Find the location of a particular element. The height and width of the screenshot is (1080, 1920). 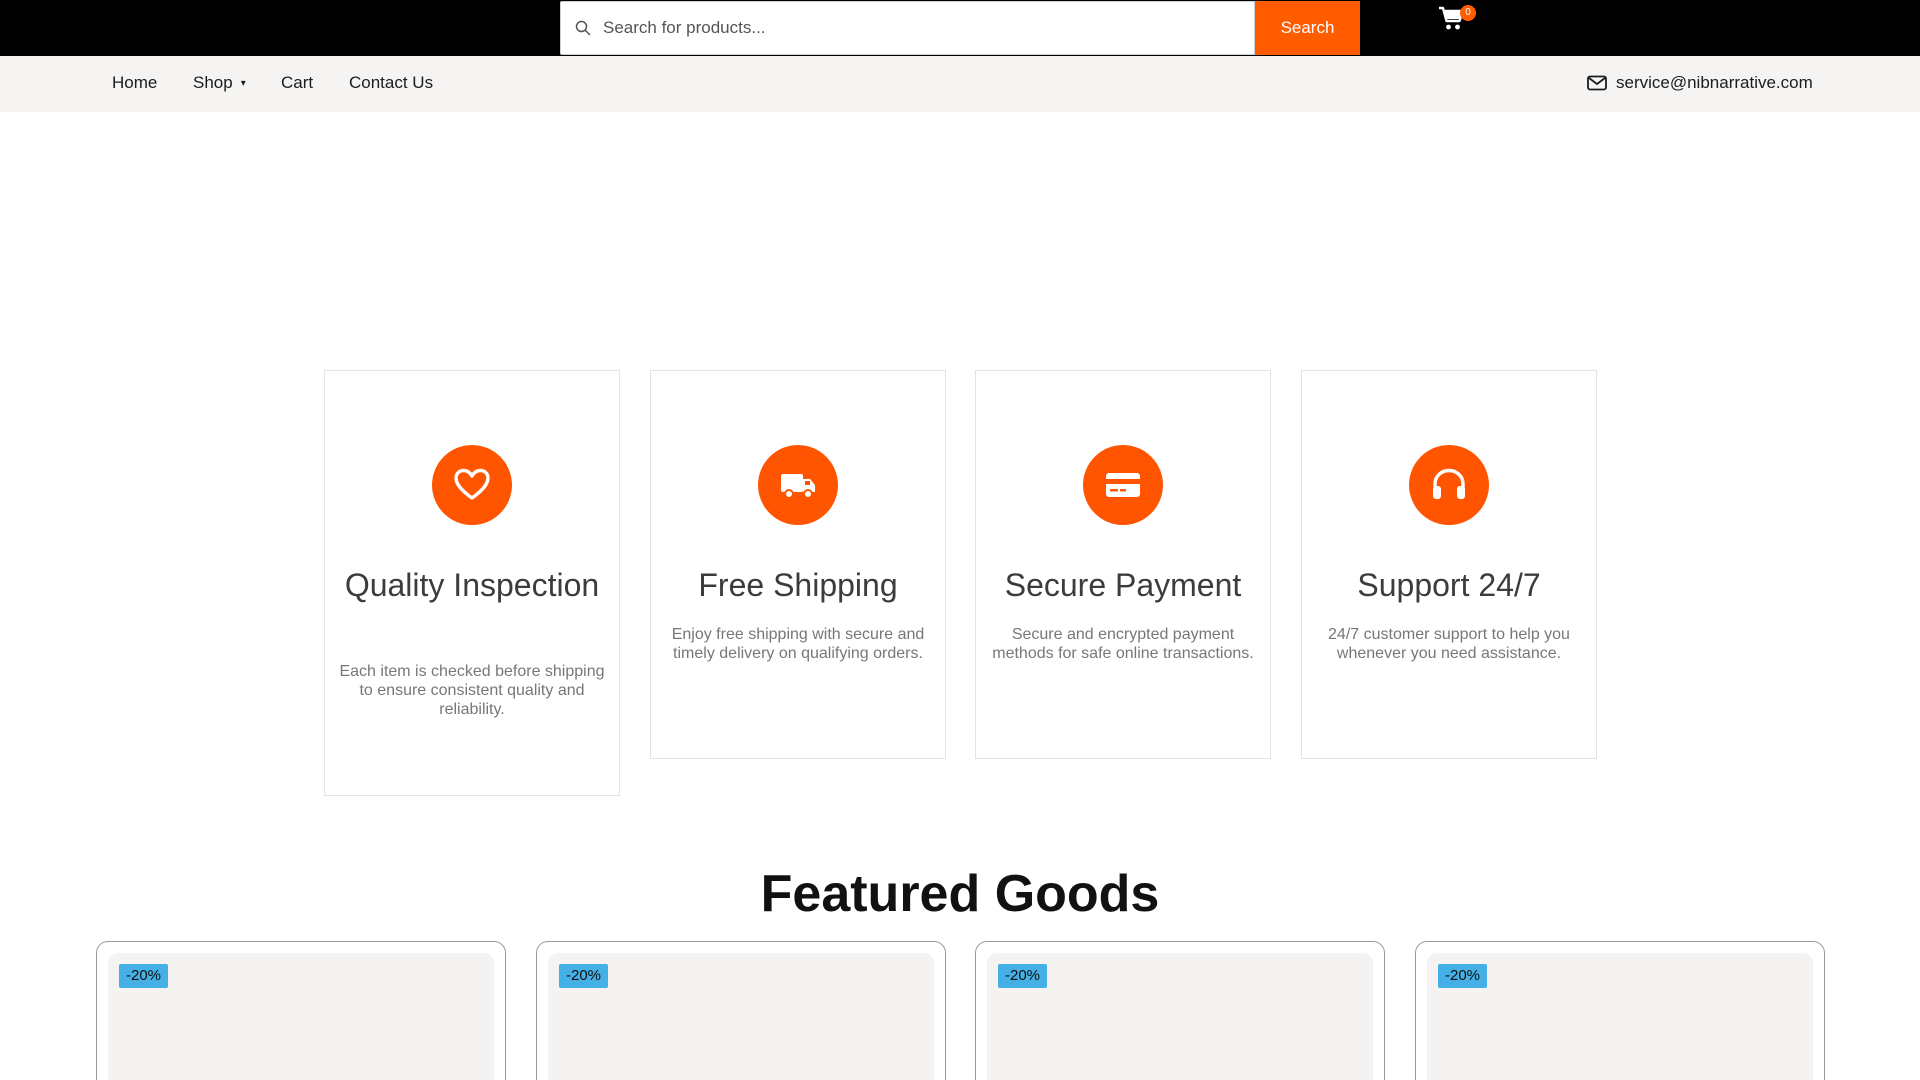

top-bar: Search 0 is located at coordinates (960, 28).